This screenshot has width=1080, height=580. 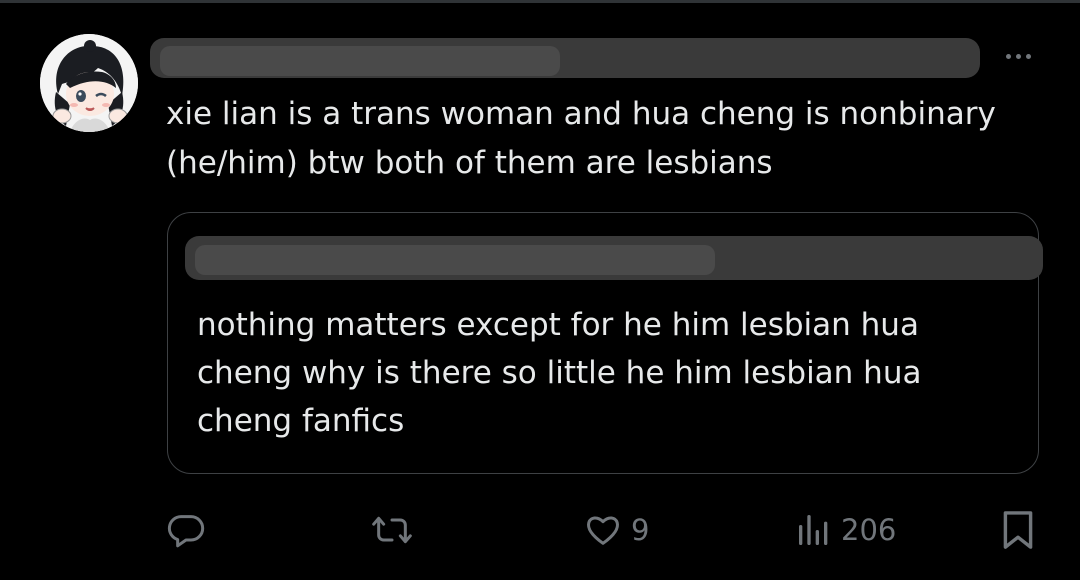 I want to click on heart-icon, so click(x=603, y=530).